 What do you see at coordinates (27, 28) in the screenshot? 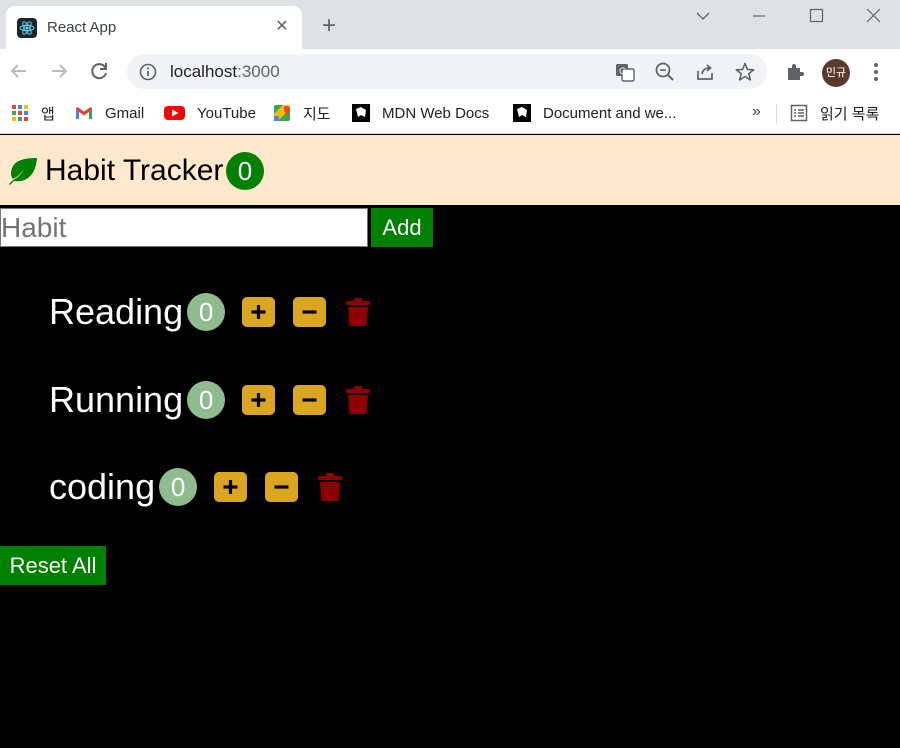
I see `react-logo-icon` at bounding box center [27, 28].